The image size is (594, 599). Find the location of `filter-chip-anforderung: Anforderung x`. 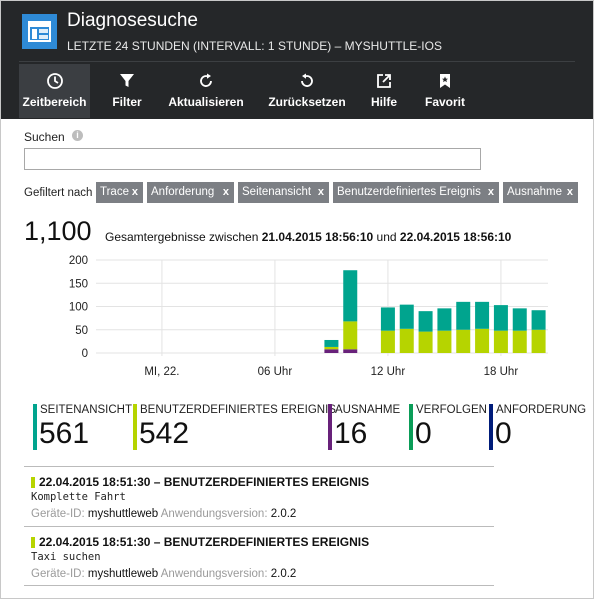

filter-chip-anforderung: Anforderung x is located at coordinates (190, 192).